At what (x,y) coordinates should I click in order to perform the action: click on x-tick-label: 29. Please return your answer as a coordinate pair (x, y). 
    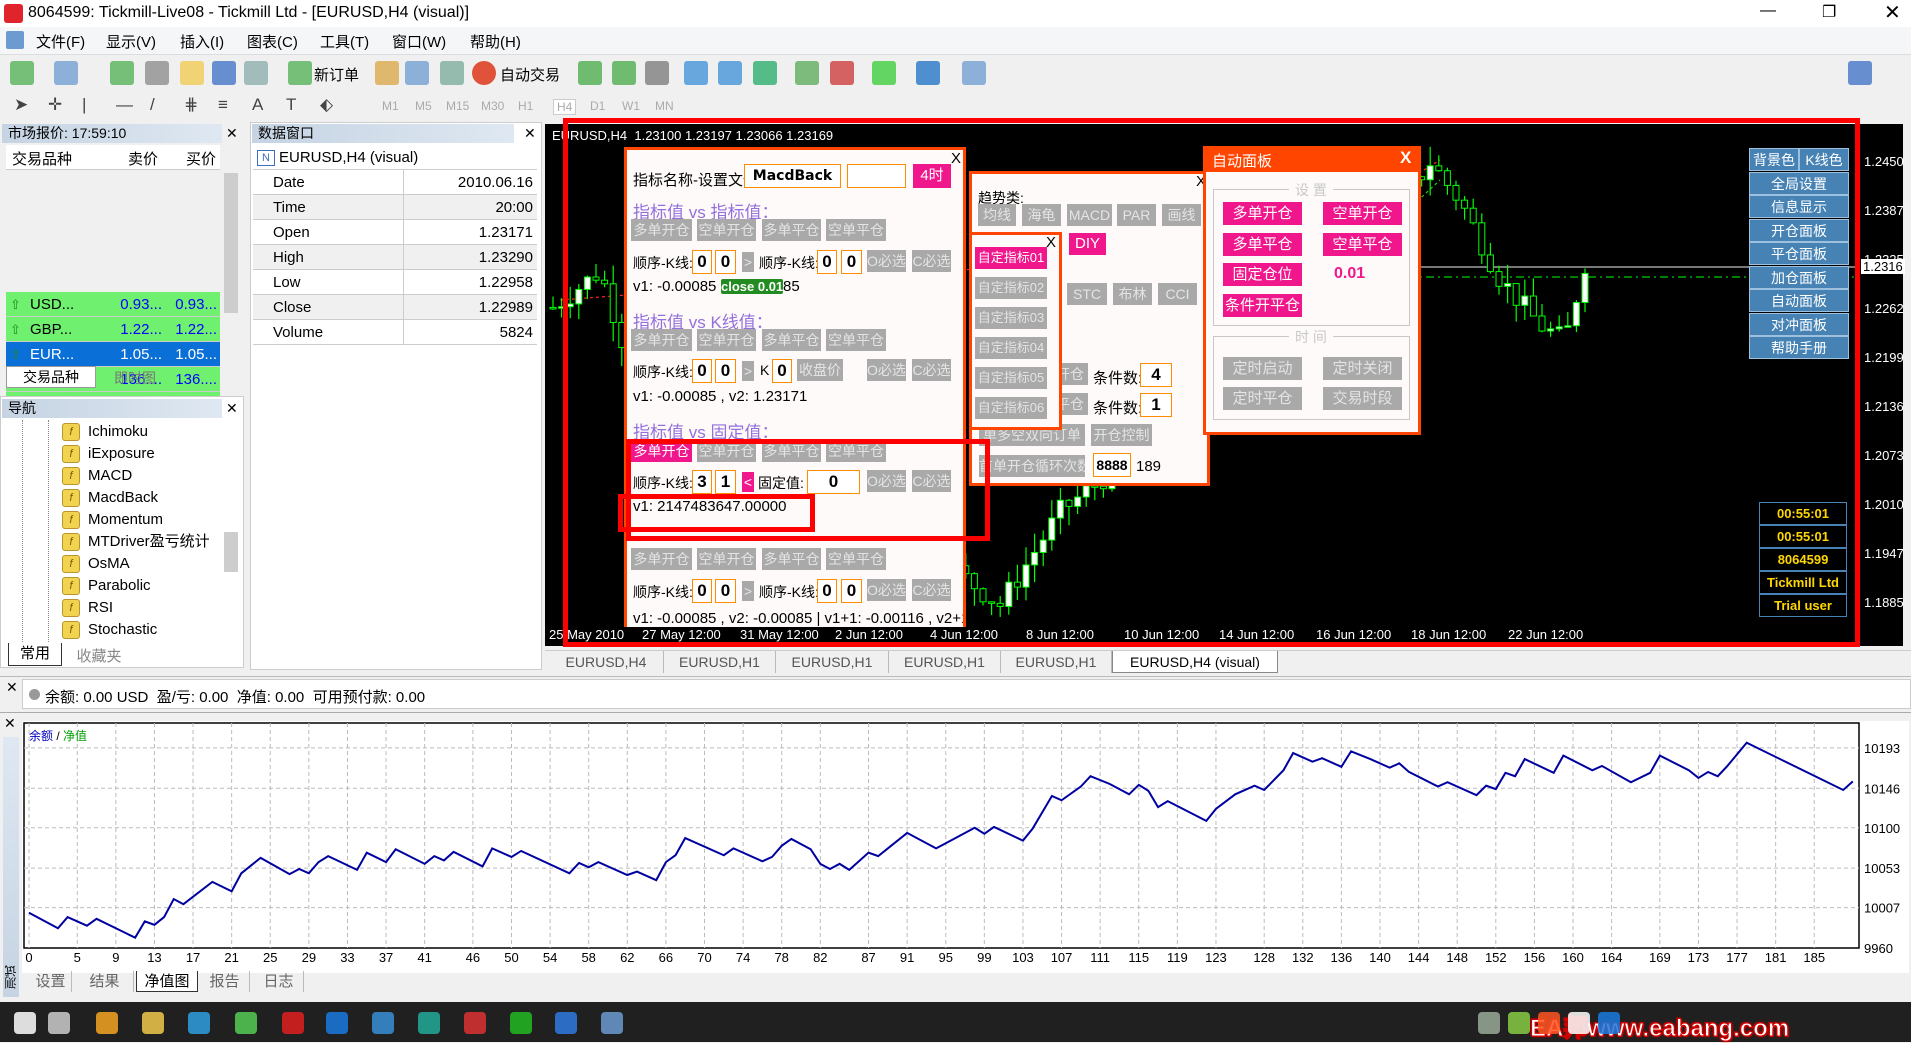
    Looking at the image, I should click on (309, 957).